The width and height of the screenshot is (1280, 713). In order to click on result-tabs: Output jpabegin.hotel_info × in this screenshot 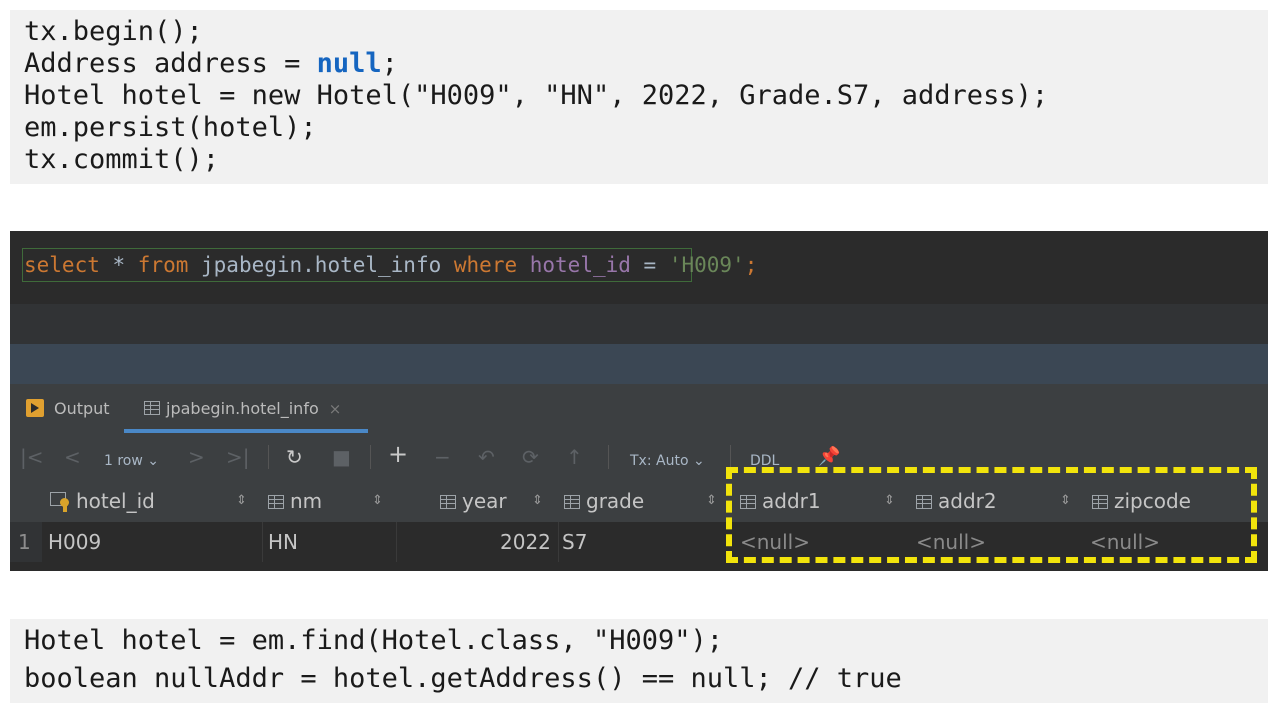, I will do `click(639, 409)`.